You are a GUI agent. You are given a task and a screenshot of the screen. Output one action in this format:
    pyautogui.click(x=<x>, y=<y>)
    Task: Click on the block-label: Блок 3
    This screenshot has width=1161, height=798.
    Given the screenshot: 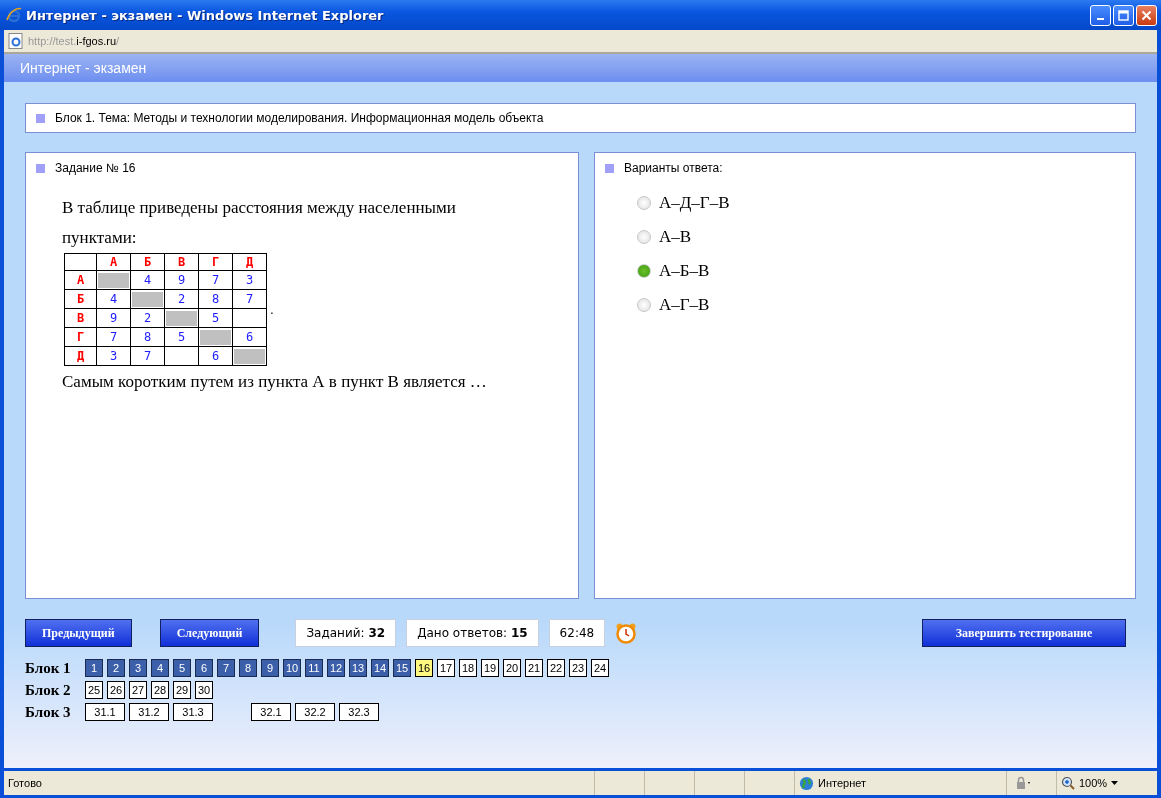 What is the action you would take?
    pyautogui.click(x=48, y=712)
    